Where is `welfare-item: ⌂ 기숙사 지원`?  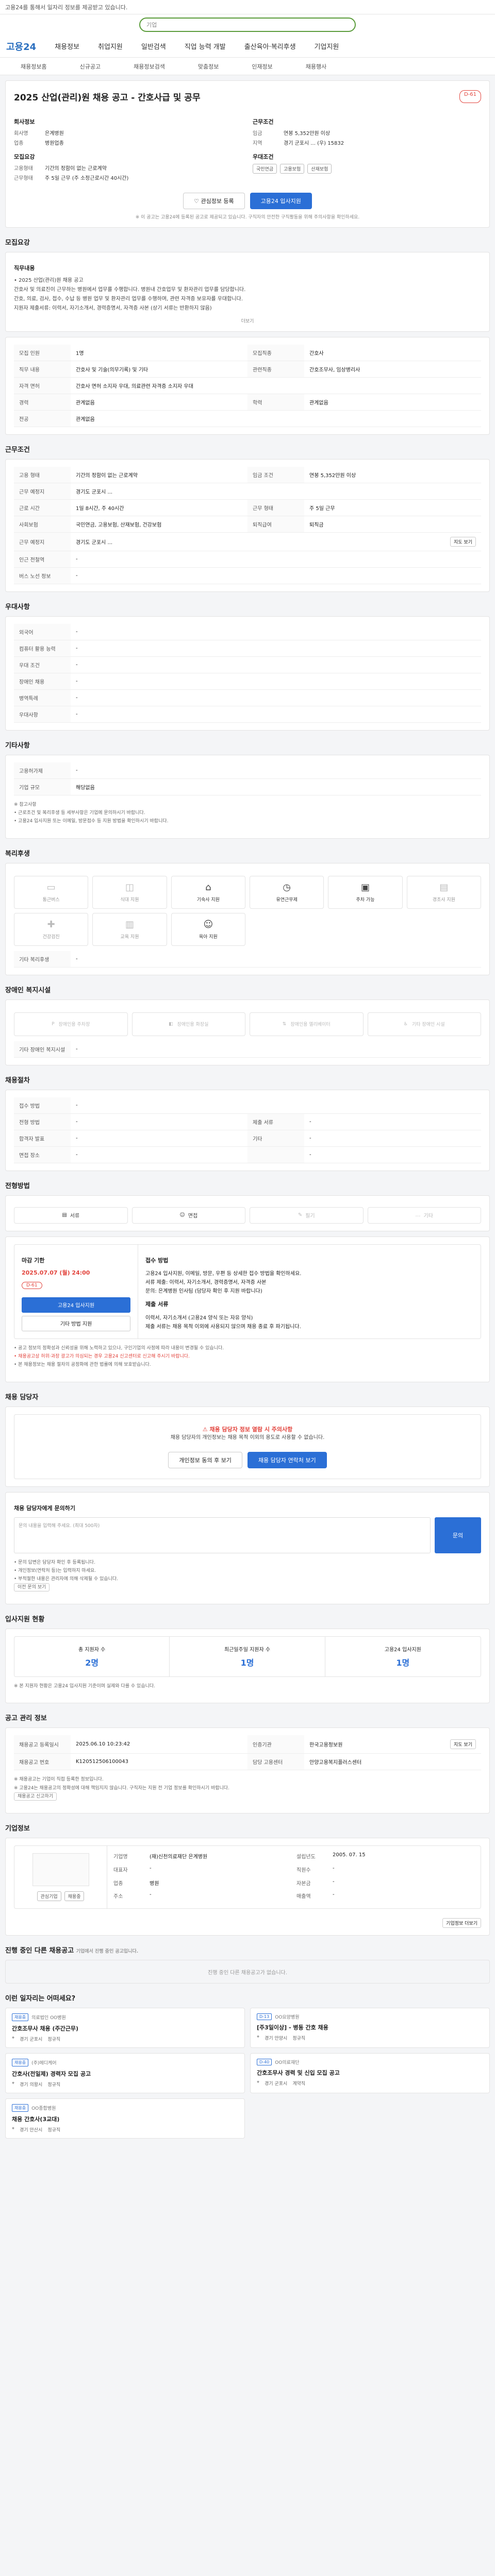
welfare-item: ⌂ 기숙사 지원 is located at coordinates (208, 892).